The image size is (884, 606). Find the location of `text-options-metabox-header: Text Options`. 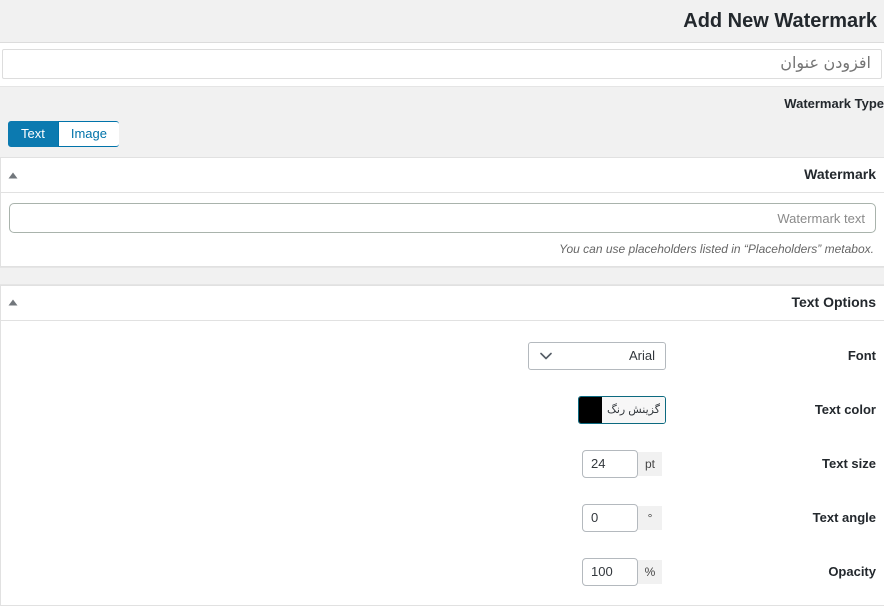

text-options-metabox-header: Text Options is located at coordinates (442, 303).